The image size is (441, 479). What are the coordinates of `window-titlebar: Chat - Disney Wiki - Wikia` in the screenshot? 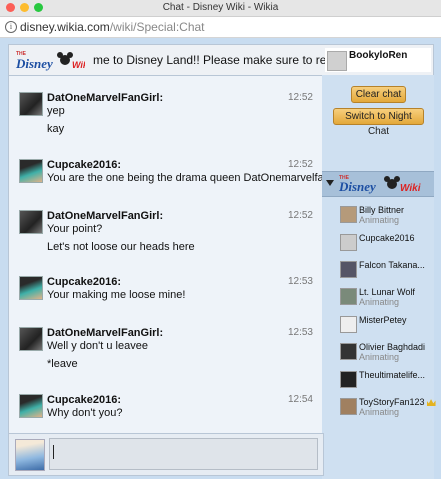 It's located at (220, 8).